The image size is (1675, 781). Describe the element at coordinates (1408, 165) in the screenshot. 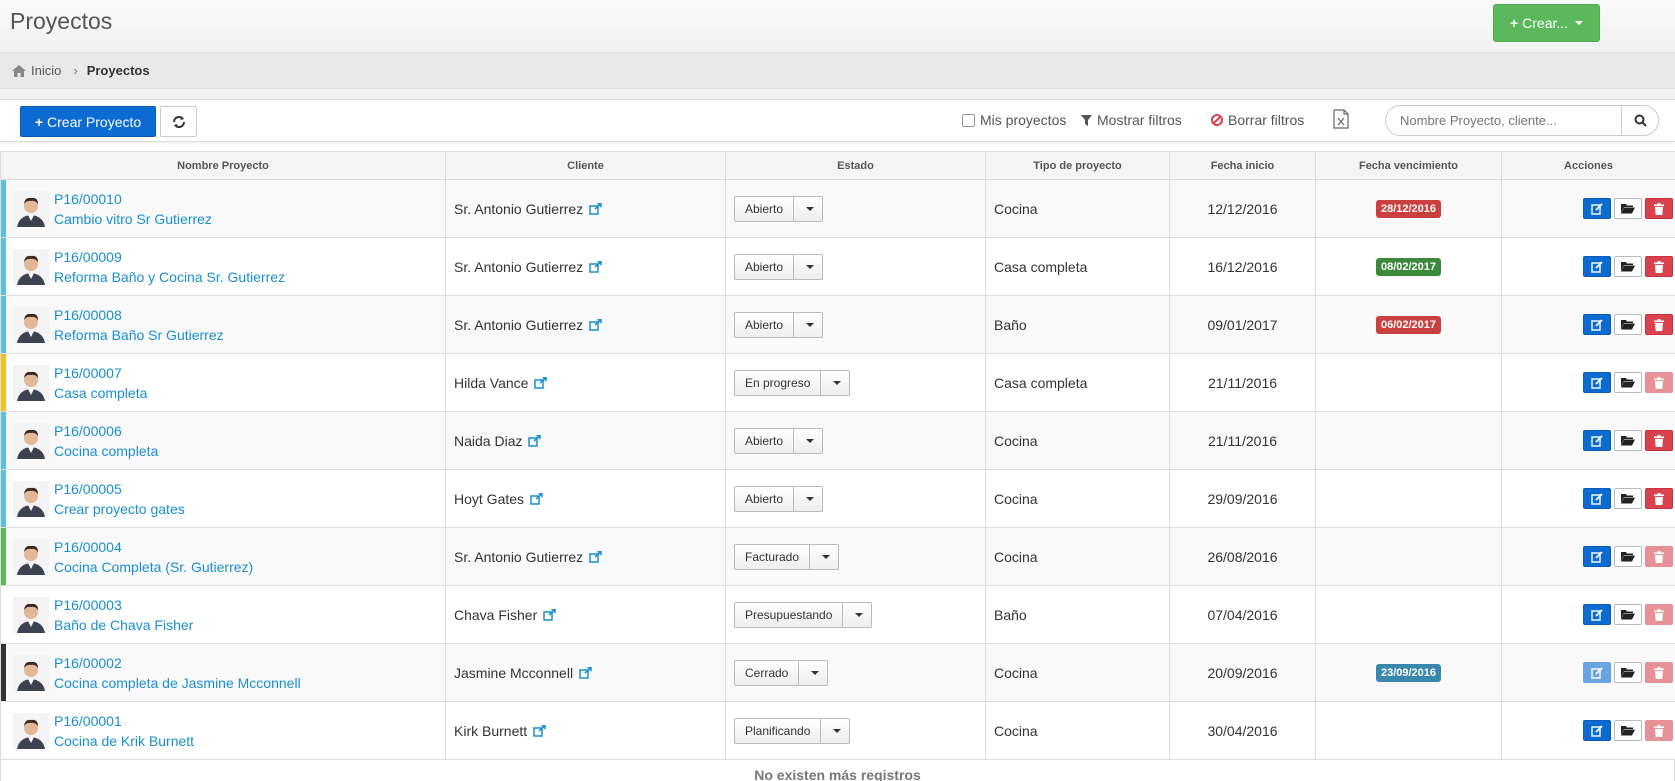

I see `column-header-due-date: Fecha vencimiento` at that location.